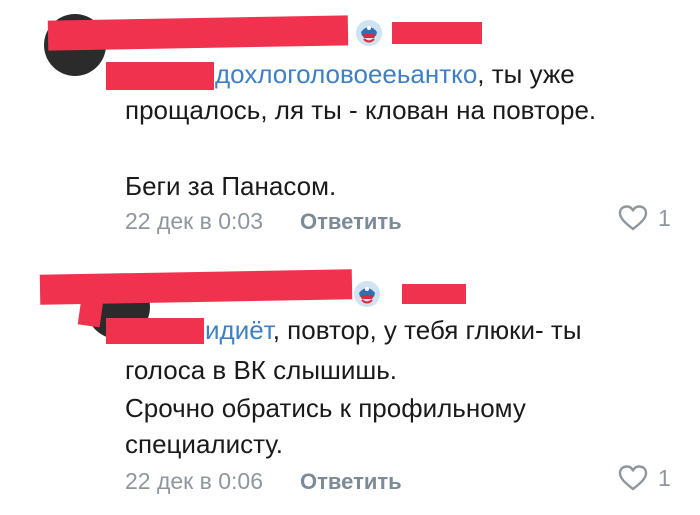  I want to click on comment-body-line: дохлоголовоееьантко, ты уже, so click(395, 74).